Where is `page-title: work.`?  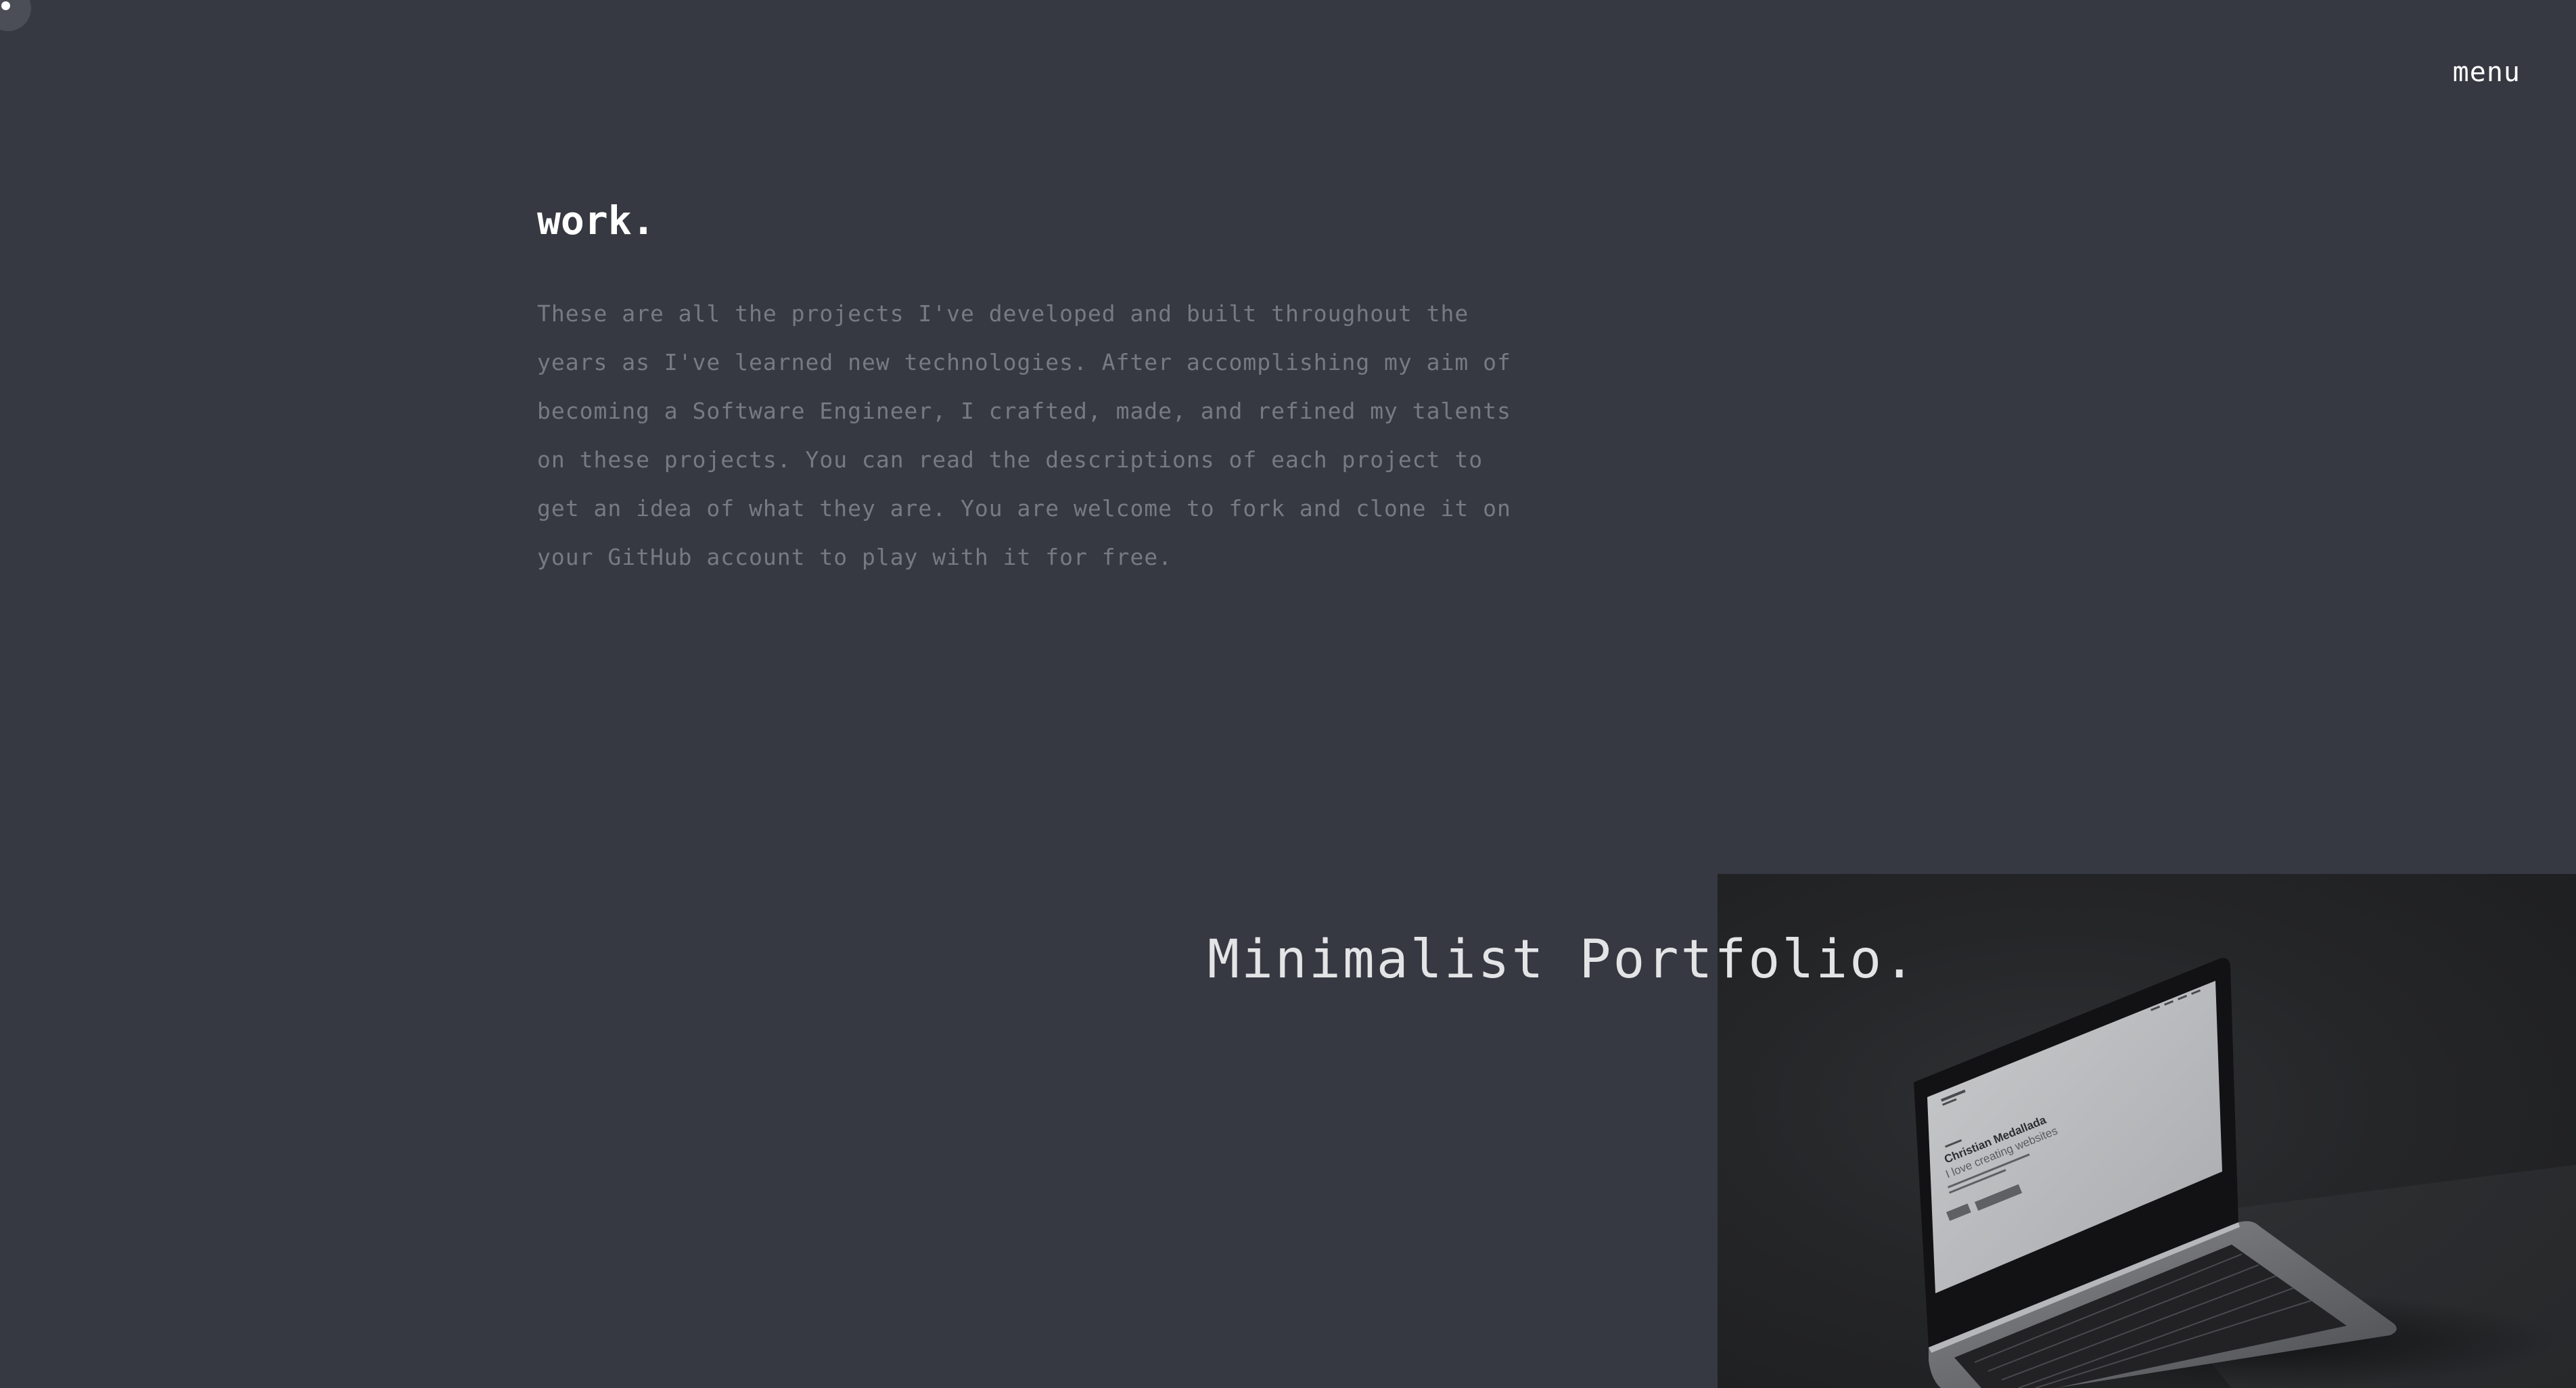 page-title: work. is located at coordinates (596, 221).